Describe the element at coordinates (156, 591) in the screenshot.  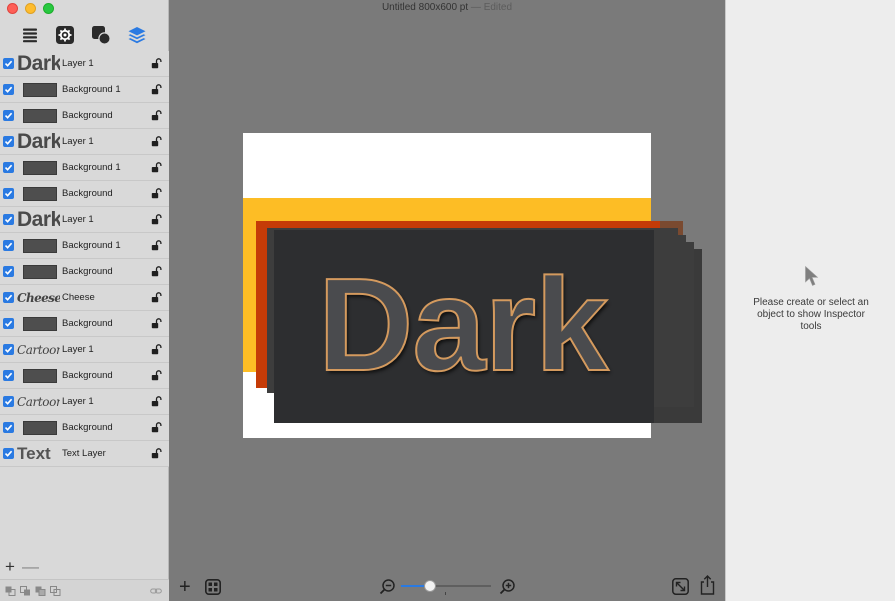
I see `link-icon` at that location.